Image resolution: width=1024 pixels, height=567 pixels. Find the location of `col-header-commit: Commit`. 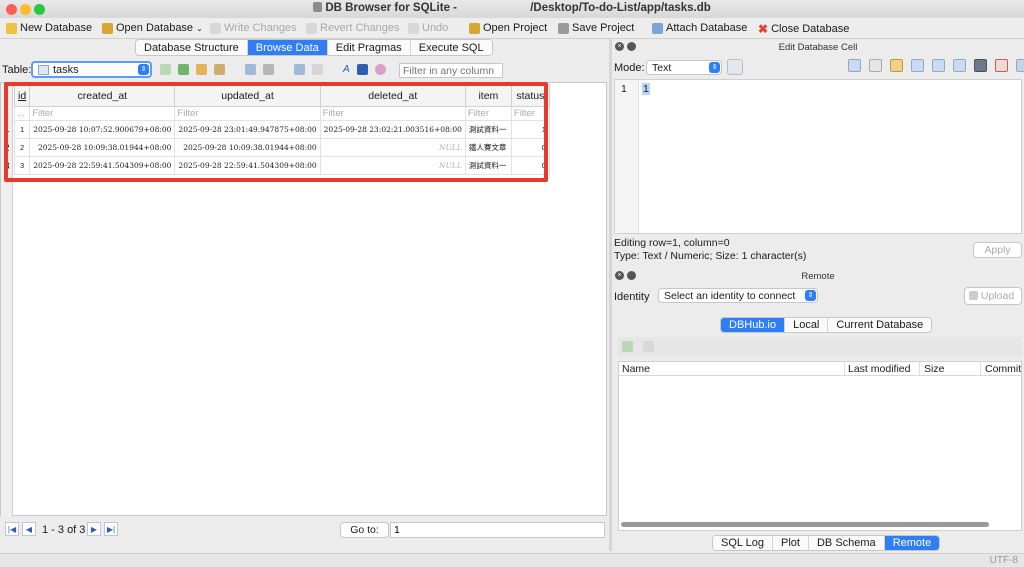

col-header-commit: Commit is located at coordinates (1003, 369).